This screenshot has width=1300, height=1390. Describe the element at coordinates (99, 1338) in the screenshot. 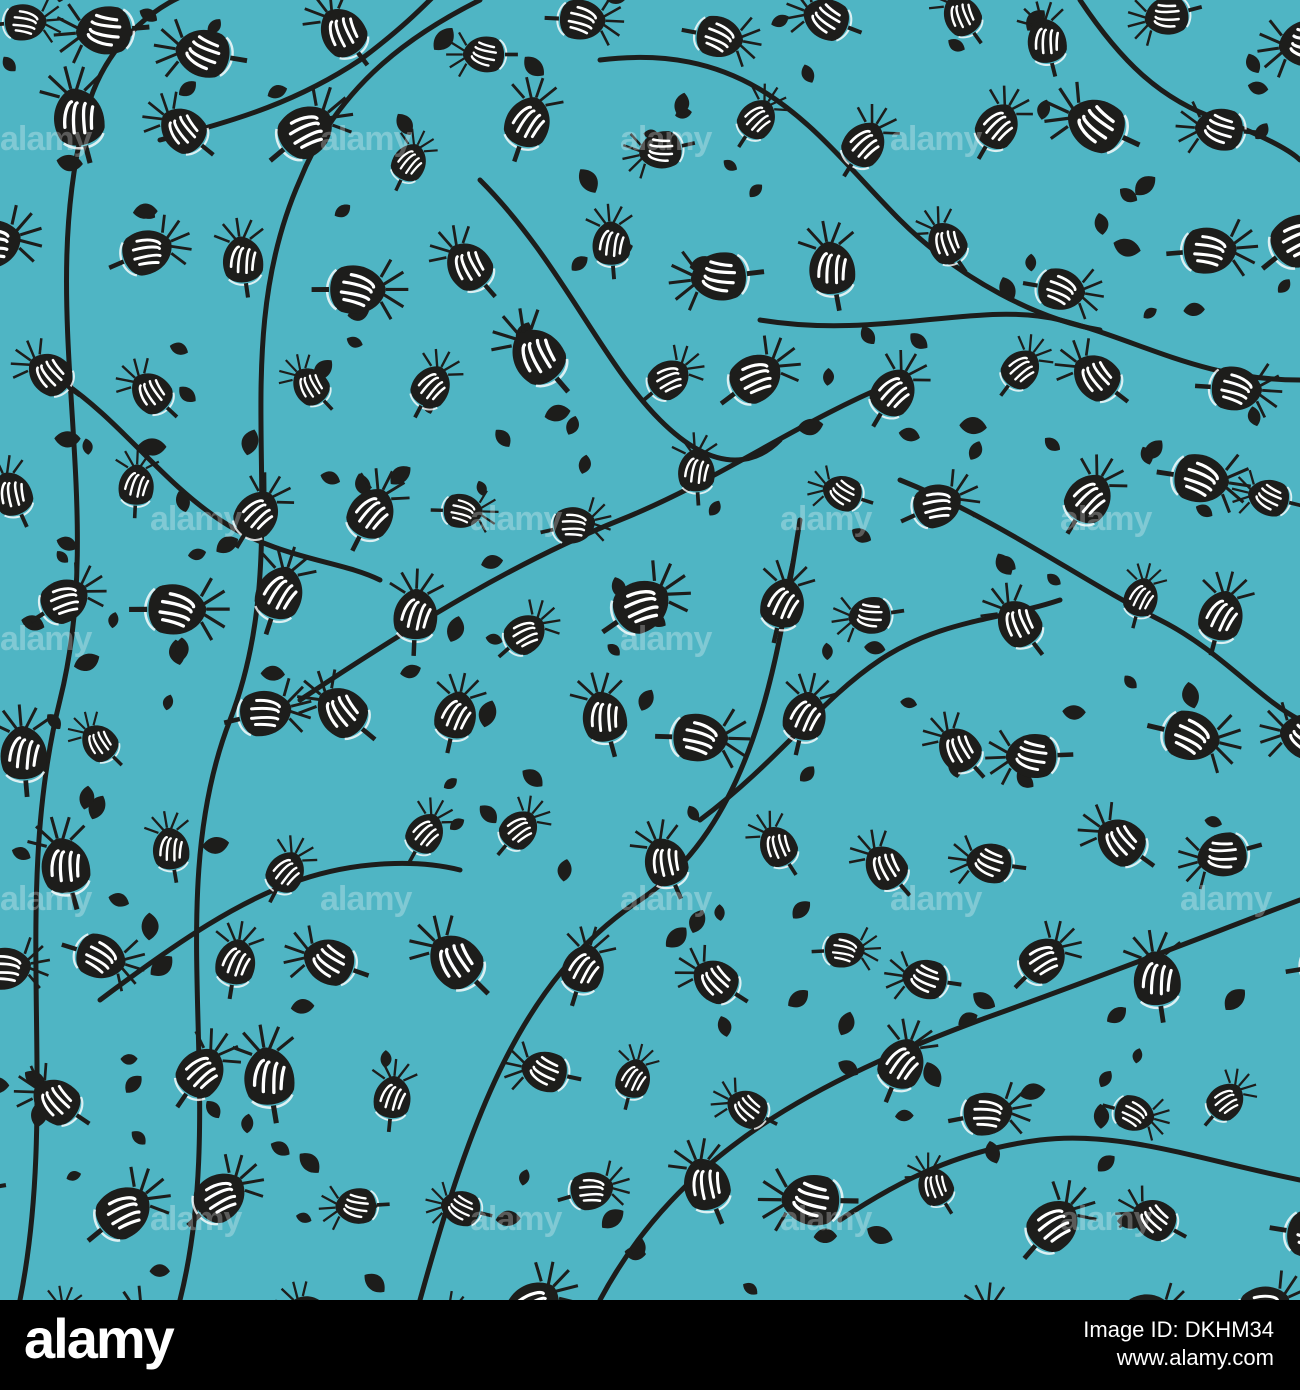

I see `alamy-logo: alamy` at that location.